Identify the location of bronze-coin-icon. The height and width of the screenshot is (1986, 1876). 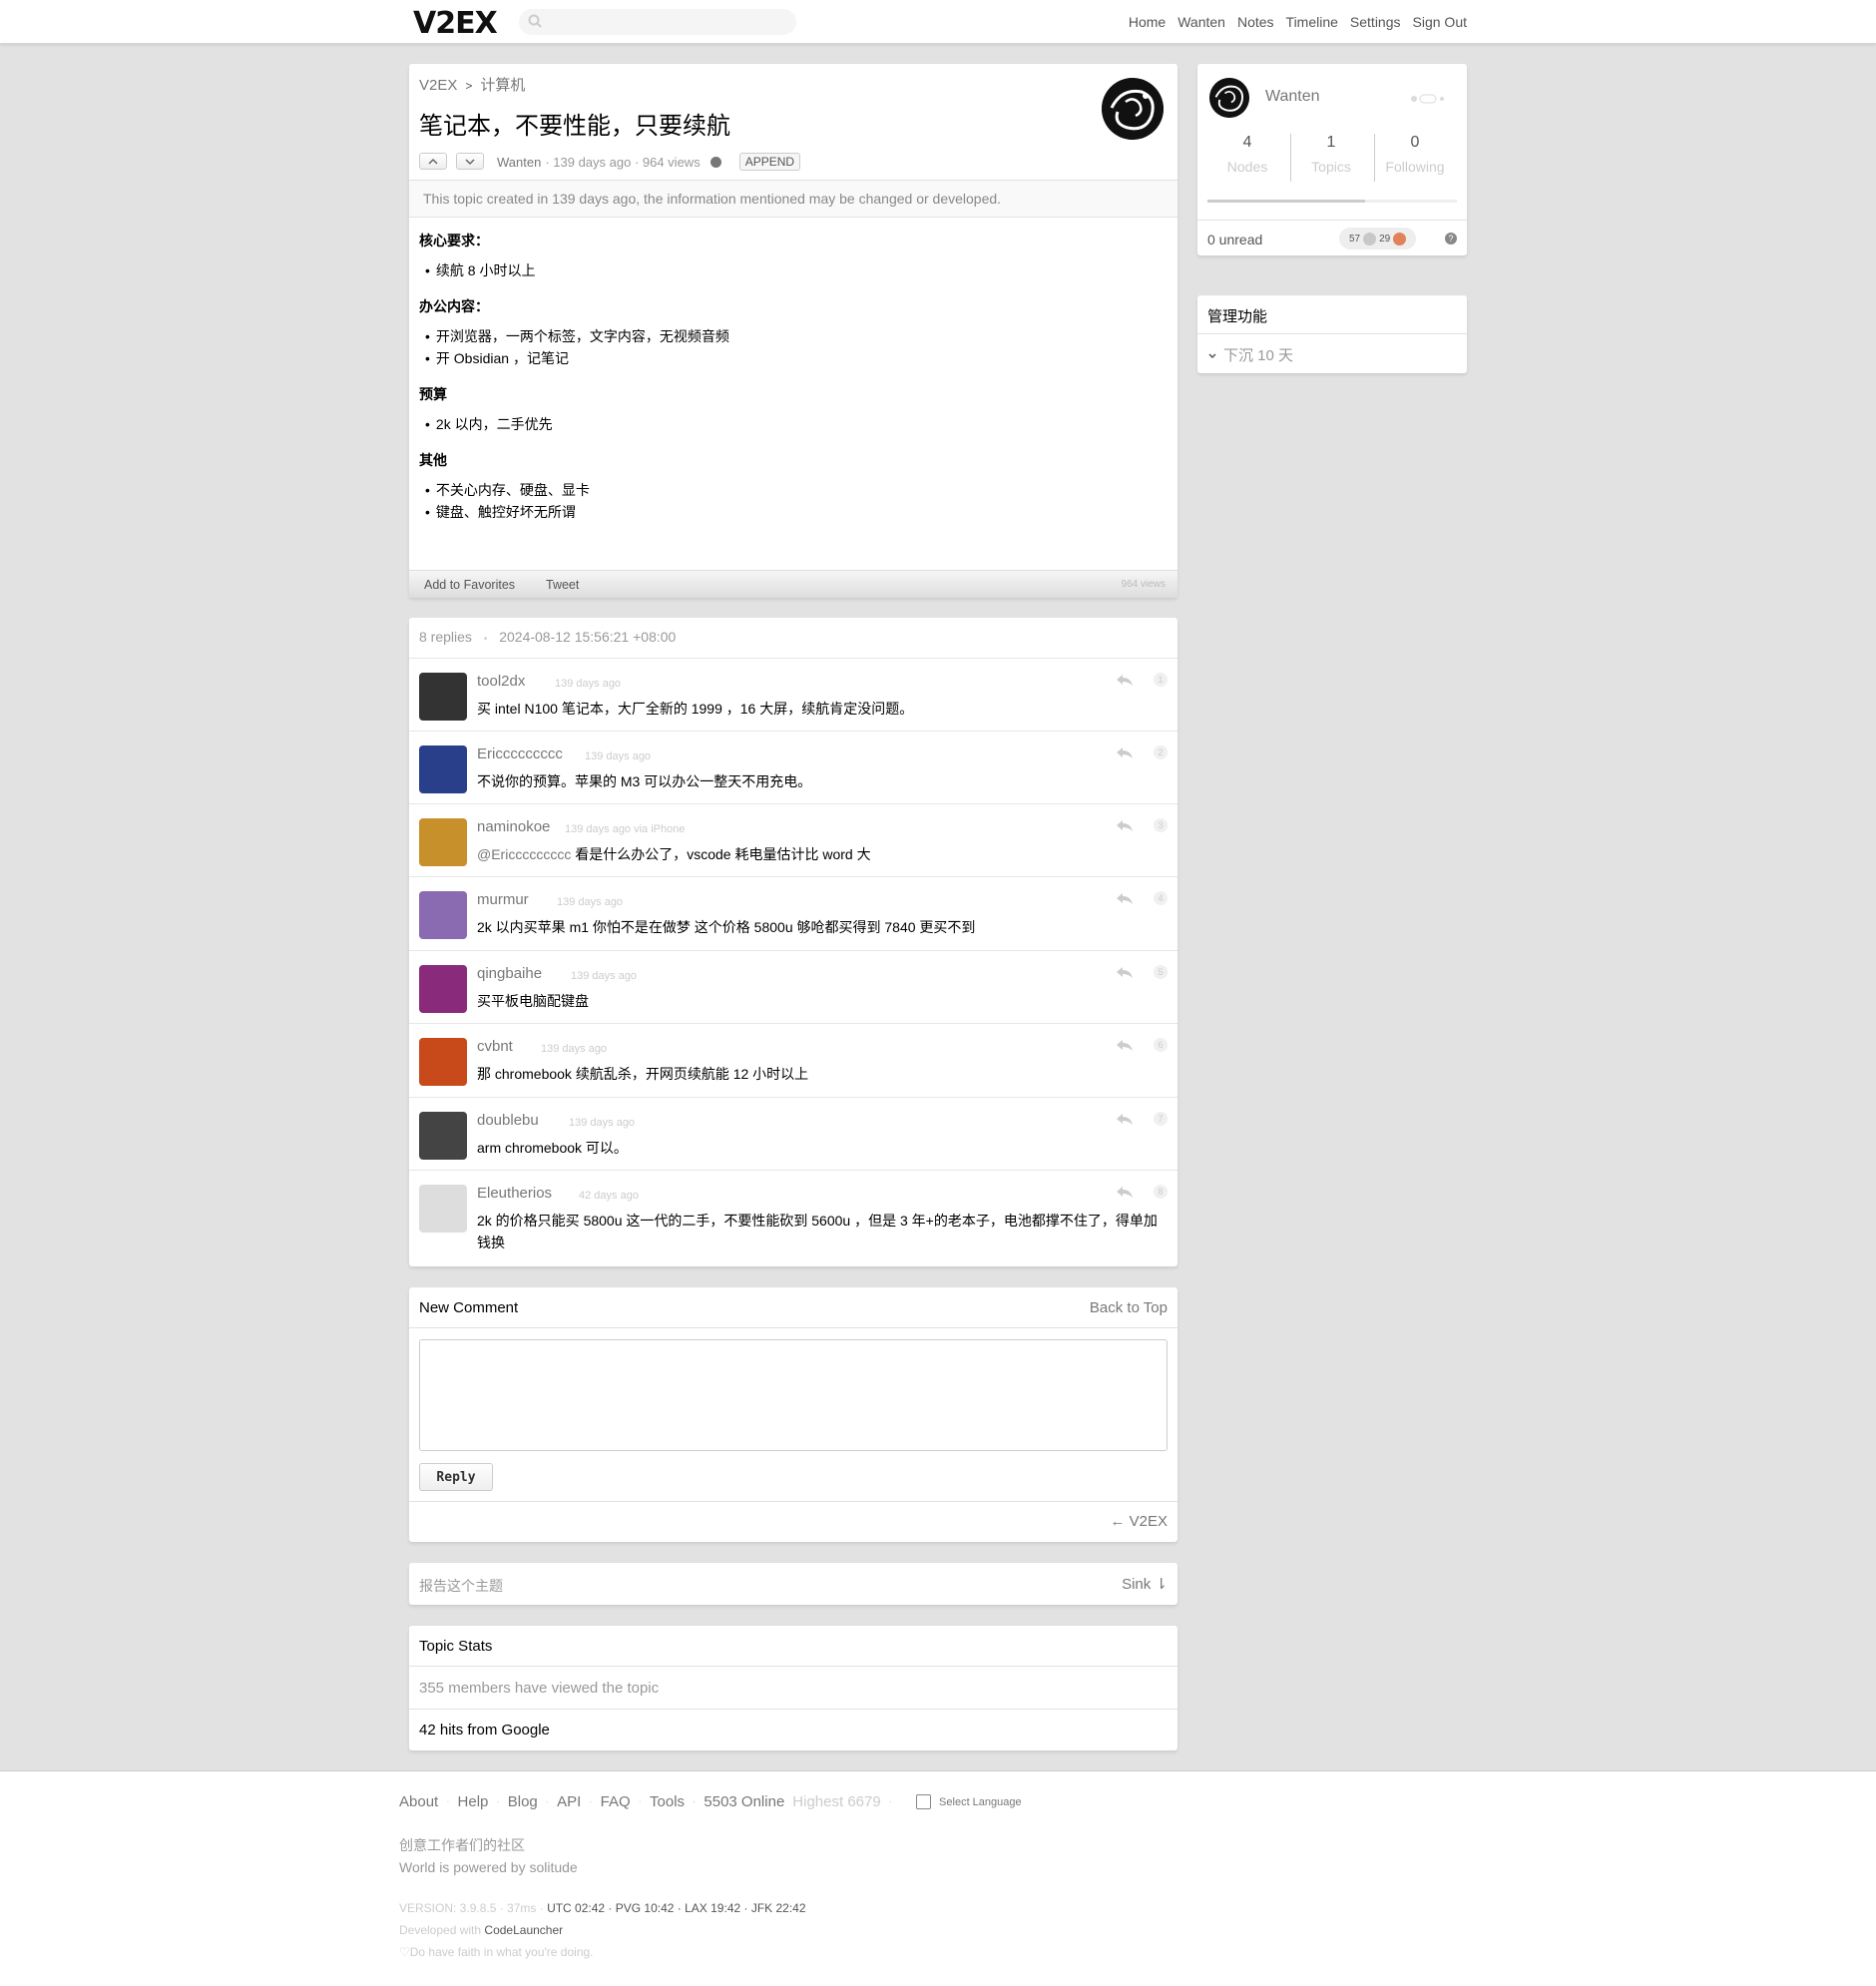
(1400, 239).